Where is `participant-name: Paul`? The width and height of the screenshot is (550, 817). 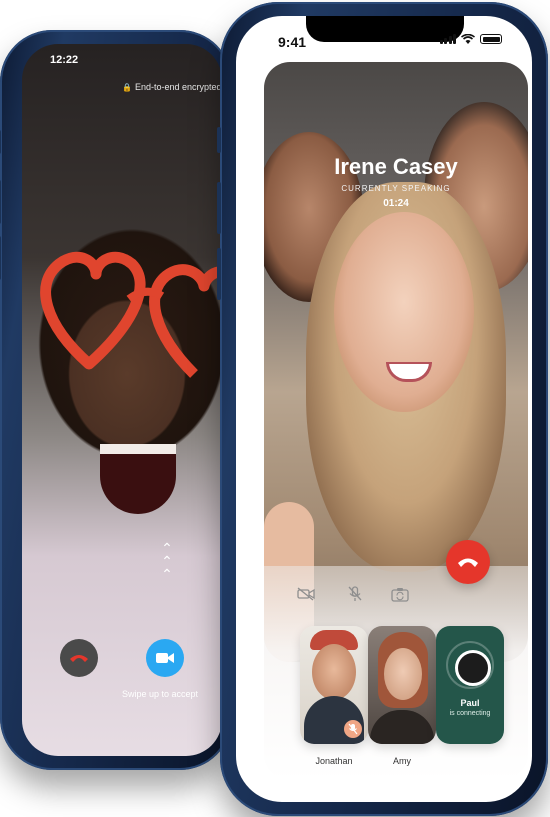 participant-name: Paul is located at coordinates (470, 703).